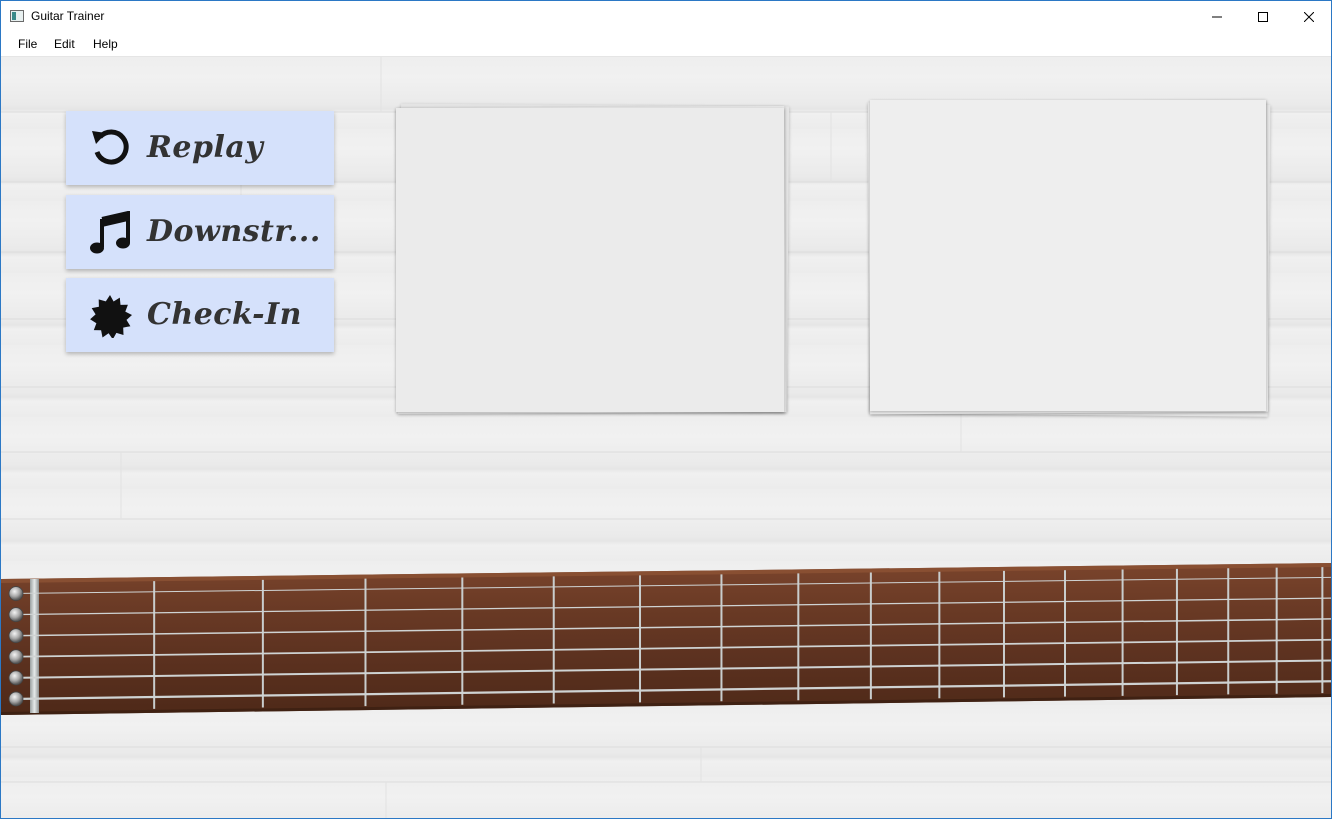 This screenshot has width=1332, height=819. I want to click on checkin-button: Check-In, so click(200, 315).